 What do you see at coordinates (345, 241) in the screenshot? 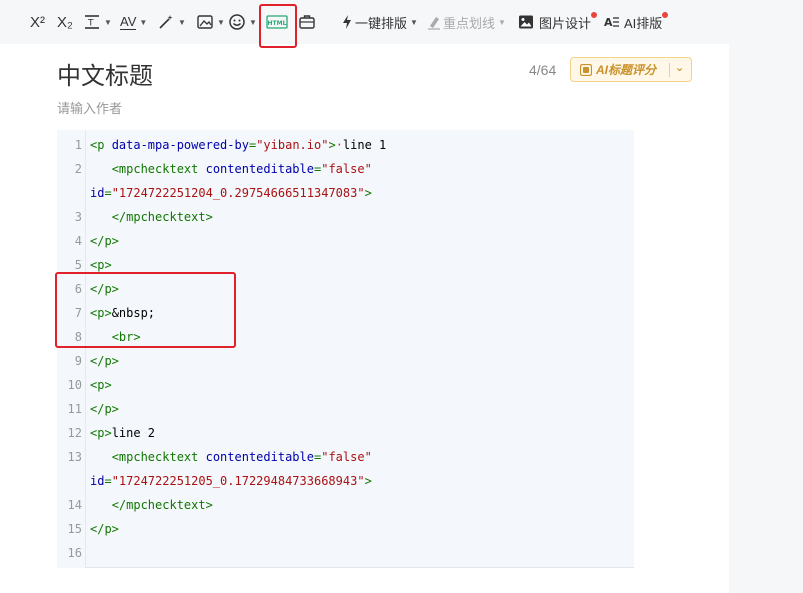
I see `code-line: 4 </p>` at bounding box center [345, 241].